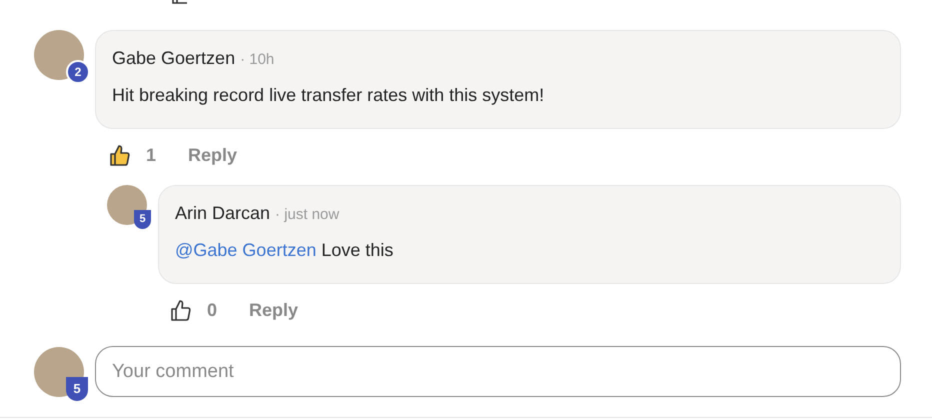 This screenshot has width=932, height=420. Describe the element at coordinates (152, 155) in the screenshot. I see `like-count: 1` at that location.